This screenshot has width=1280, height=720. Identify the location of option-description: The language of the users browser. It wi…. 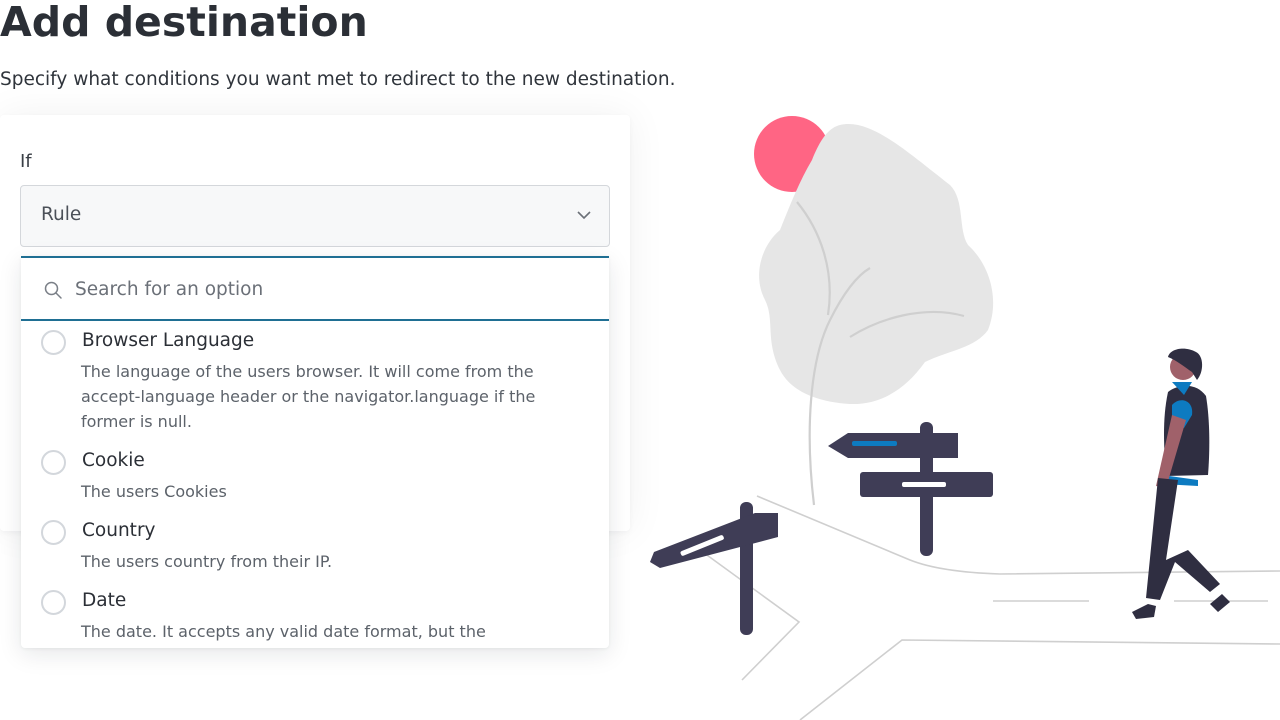
(308, 396).